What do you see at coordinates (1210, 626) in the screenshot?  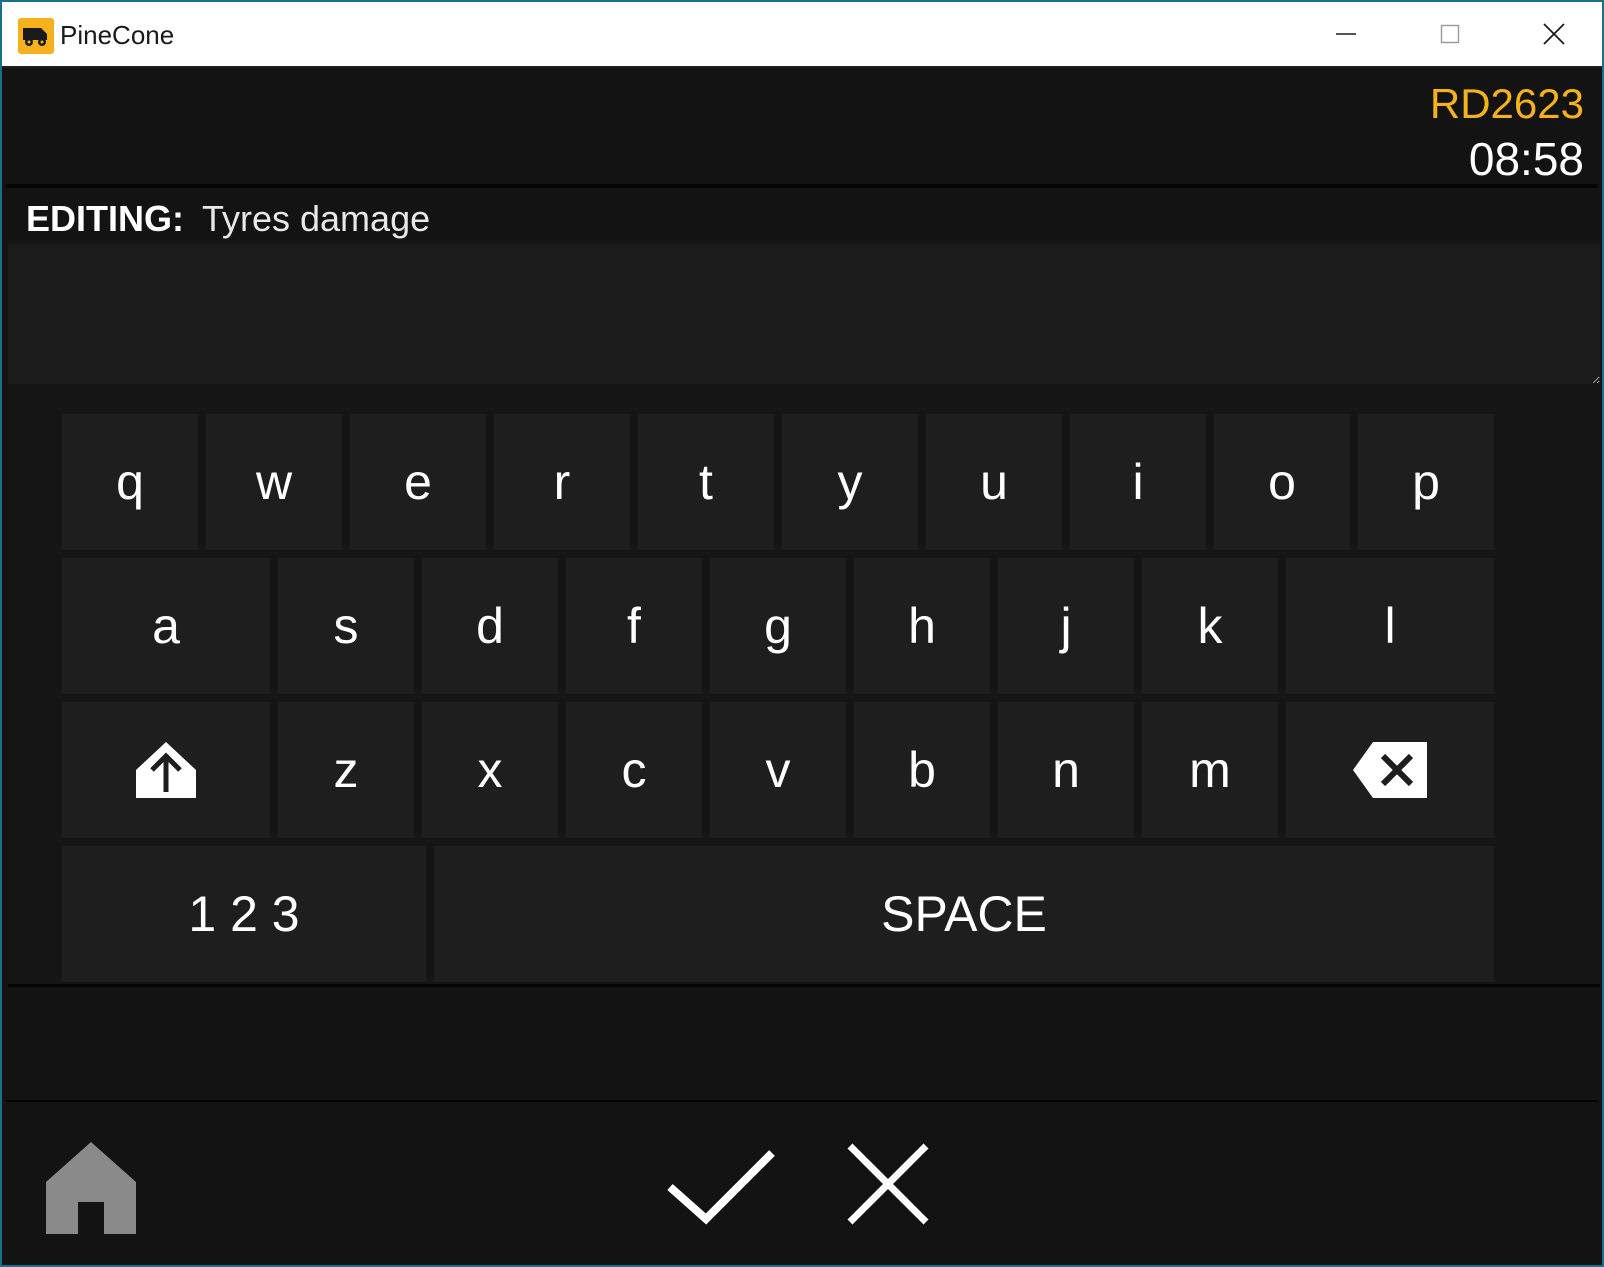 I see `key-k: k` at bounding box center [1210, 626].